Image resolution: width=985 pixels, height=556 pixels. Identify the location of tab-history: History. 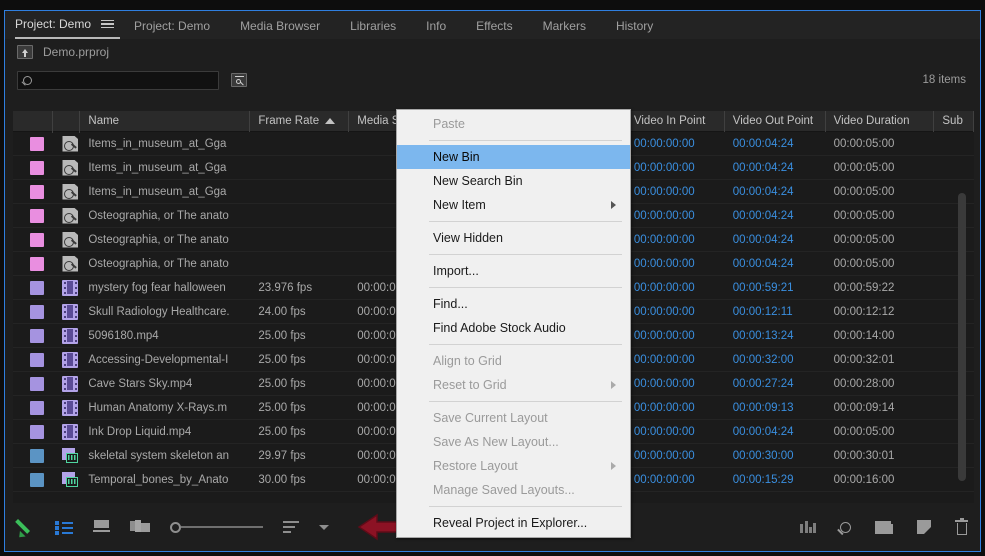
(642, 29).